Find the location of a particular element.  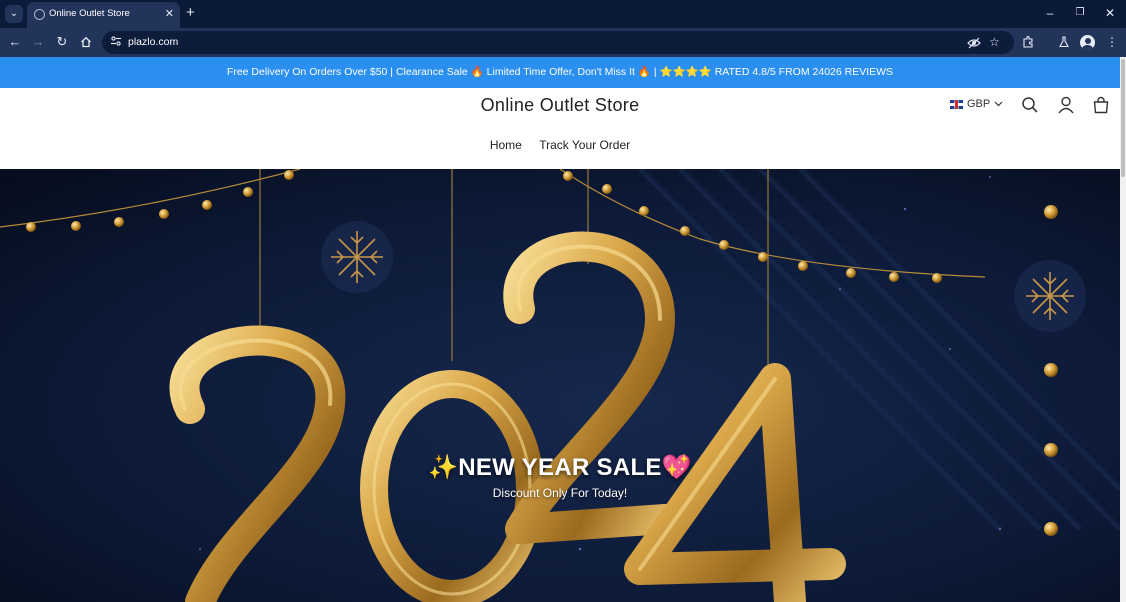

profile-avatar-icon is located at coordinates (1087, 42).